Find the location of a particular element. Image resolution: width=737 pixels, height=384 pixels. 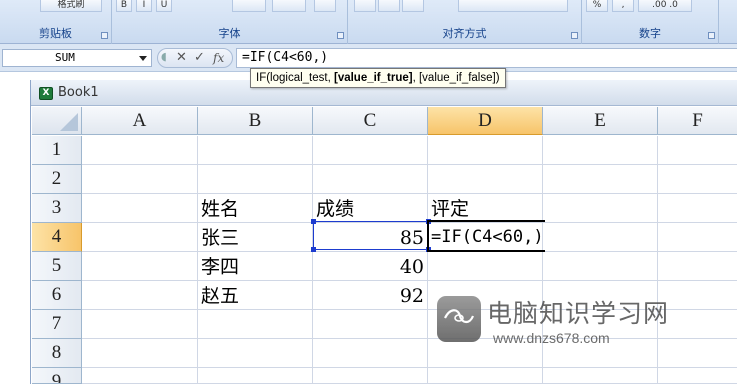

column-header-c: C is located at coordinates (370, 121).